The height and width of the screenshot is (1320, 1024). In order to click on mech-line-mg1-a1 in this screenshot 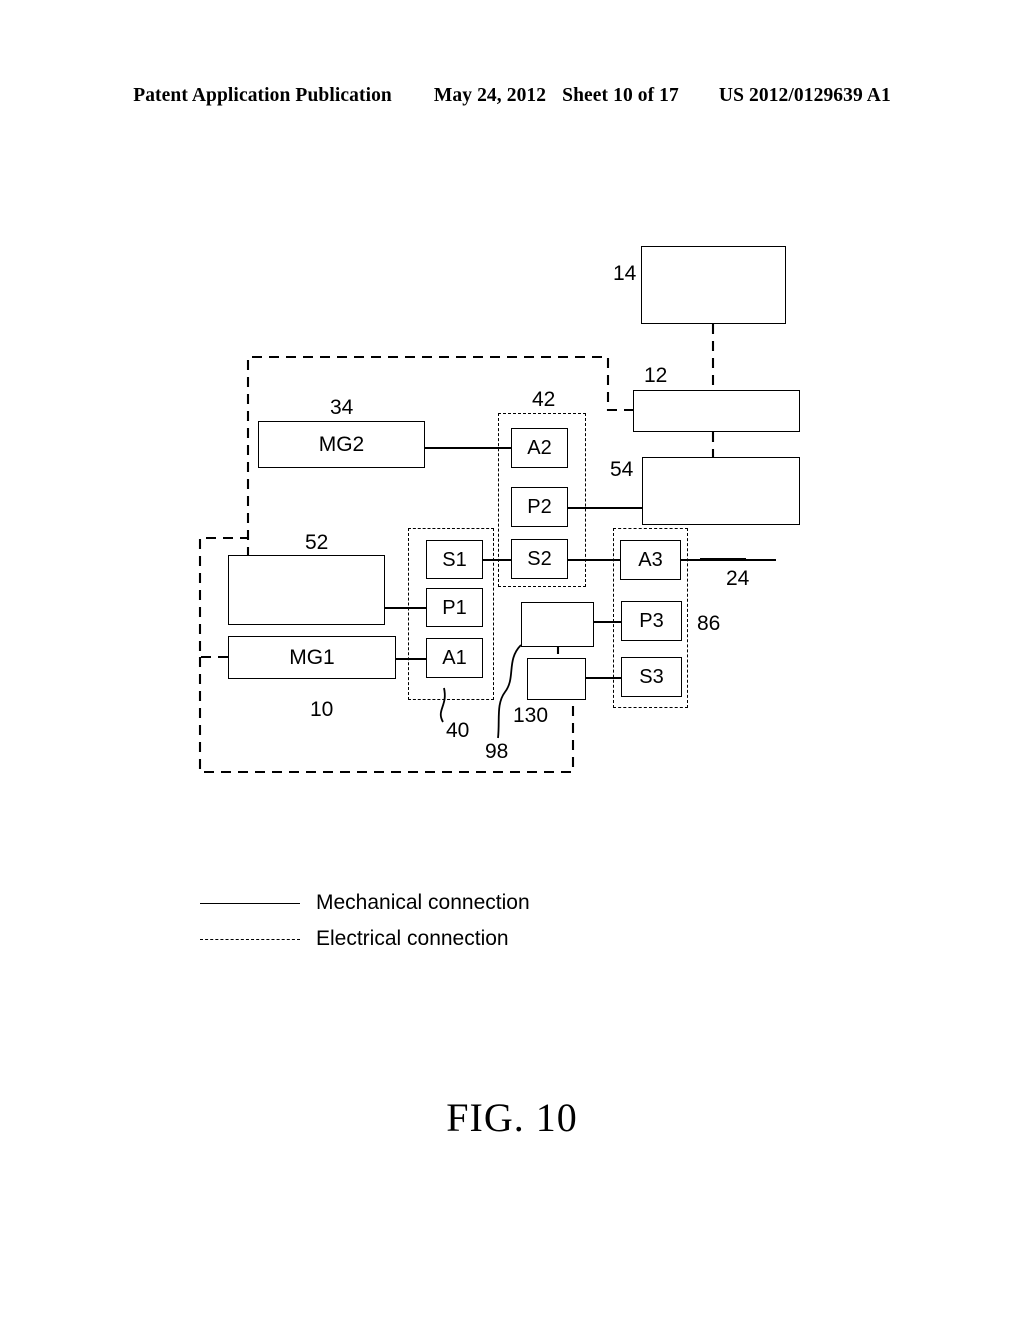, I will do `click(411, 659)`.